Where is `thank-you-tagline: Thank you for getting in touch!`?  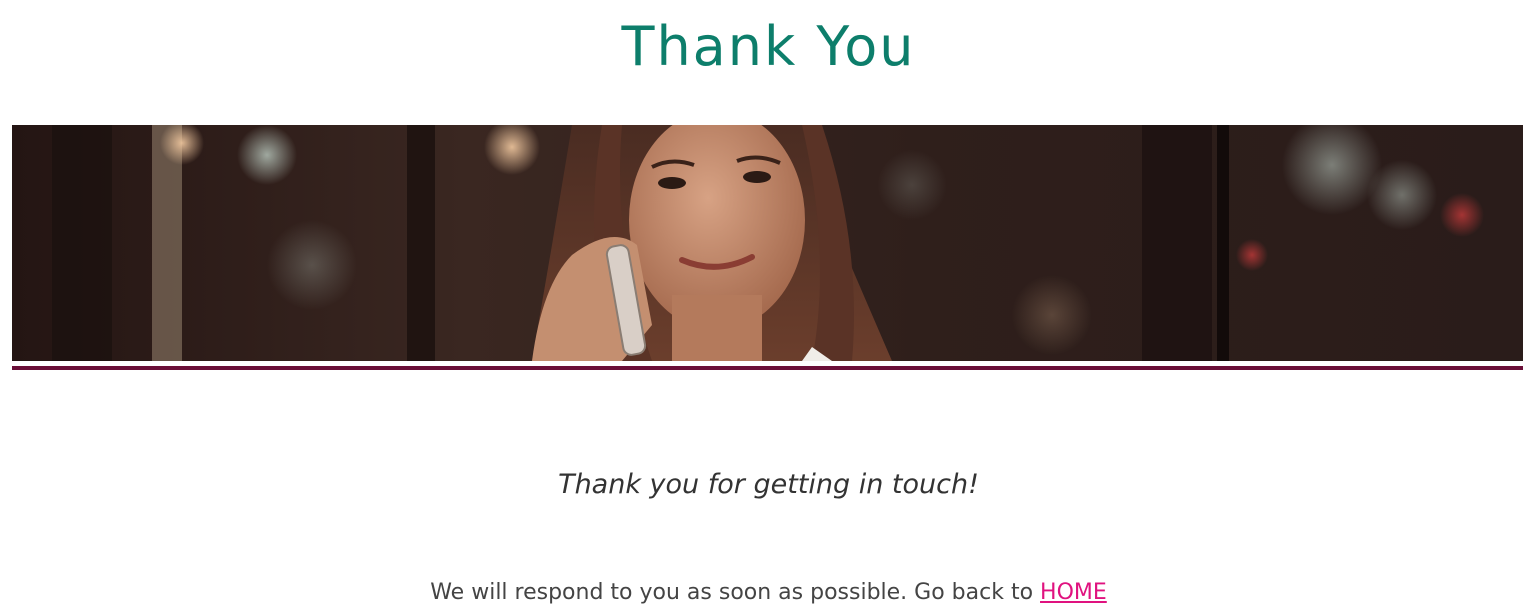 thank-you-tagline: Thank you for getting in touch! is located at coordinates (768, 484).